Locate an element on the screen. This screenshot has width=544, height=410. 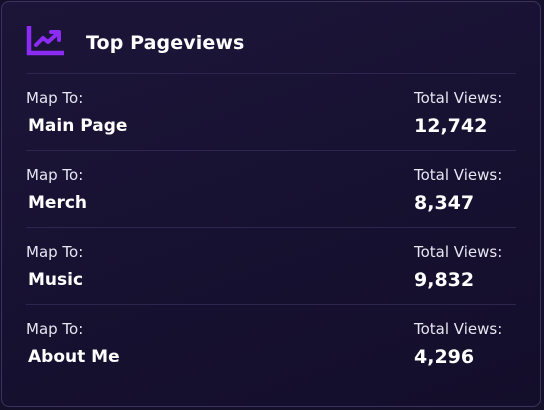
total-views-value: 4,296 is located at coordinates (444, 357).